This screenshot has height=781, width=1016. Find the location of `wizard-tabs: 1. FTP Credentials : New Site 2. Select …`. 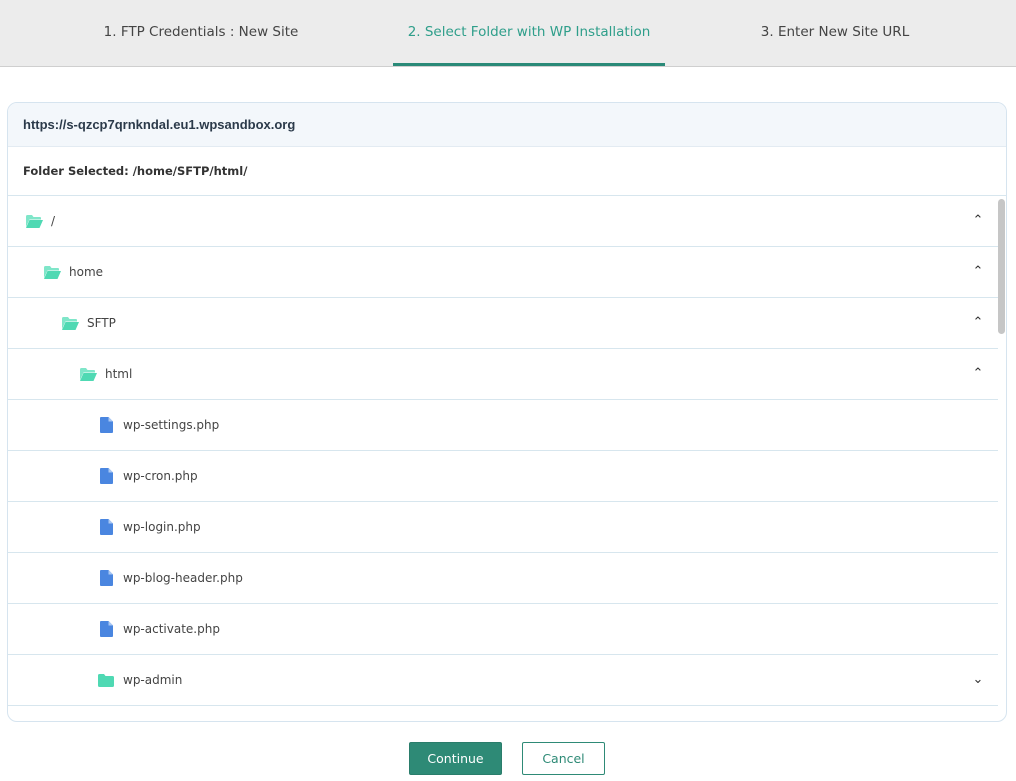

wizard-tabs: 1. FTP Credentials : New Site 2. Select … is located at coordinates (508, 33).